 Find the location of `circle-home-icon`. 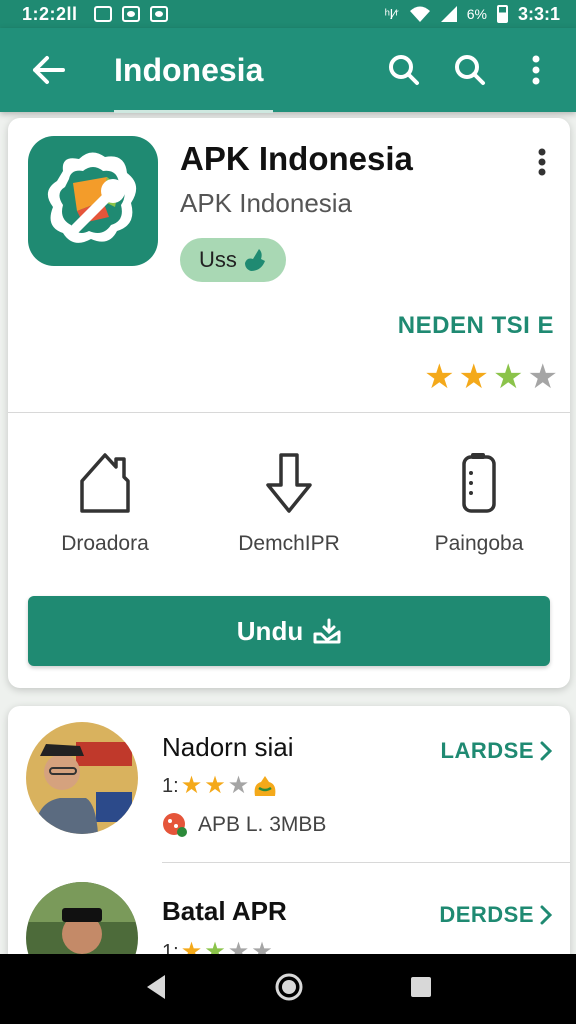

circle-home-icon is located at coordinates (289, 986).